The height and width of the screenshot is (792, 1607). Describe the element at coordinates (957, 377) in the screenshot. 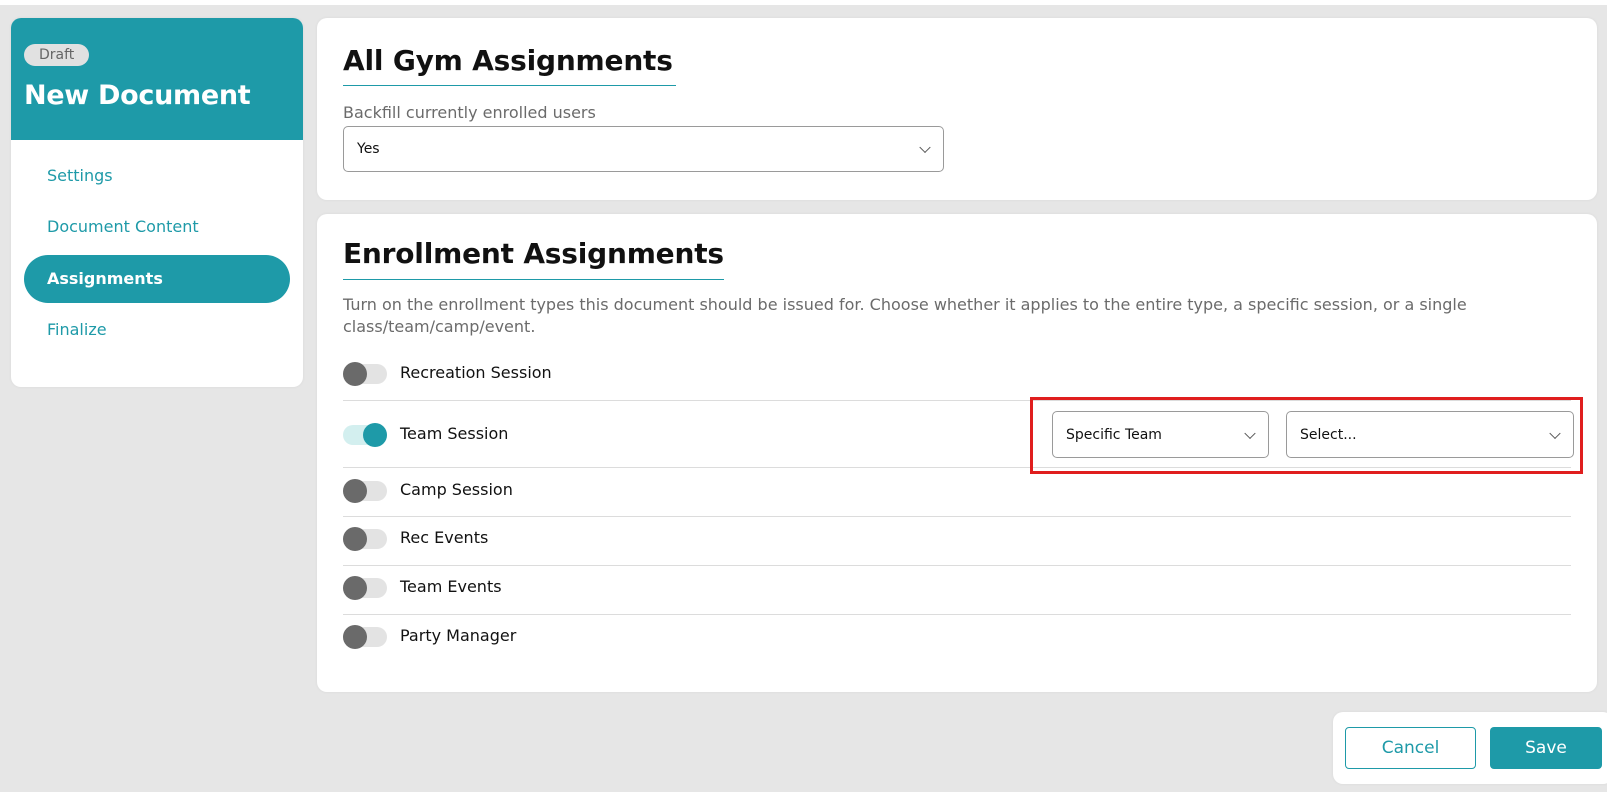

I see `enrollment-row-recreation-session: Recreation Session` at that location.